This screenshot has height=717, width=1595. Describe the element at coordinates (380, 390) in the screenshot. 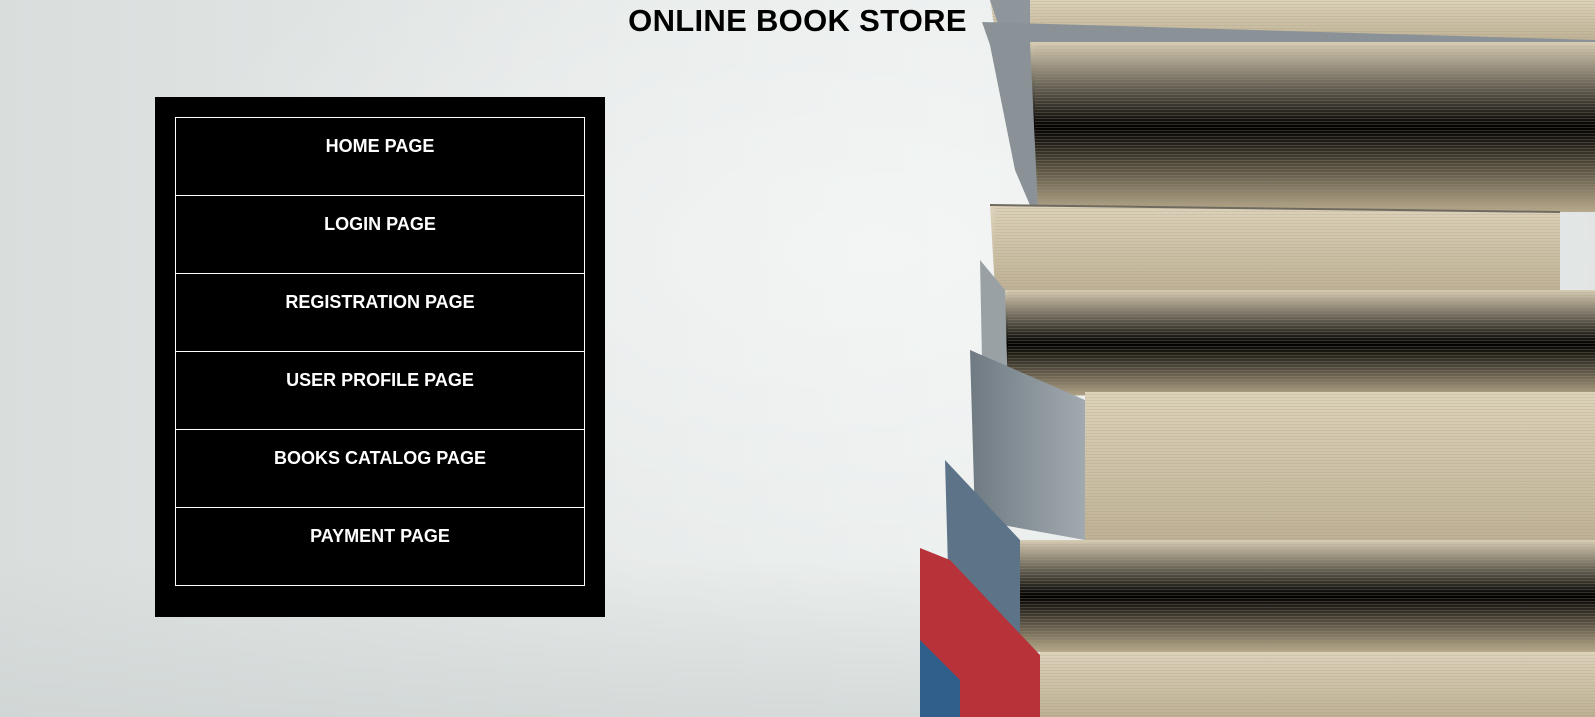

I see `nav-item-user-profile: USER PROFILE PAGE` at that location.